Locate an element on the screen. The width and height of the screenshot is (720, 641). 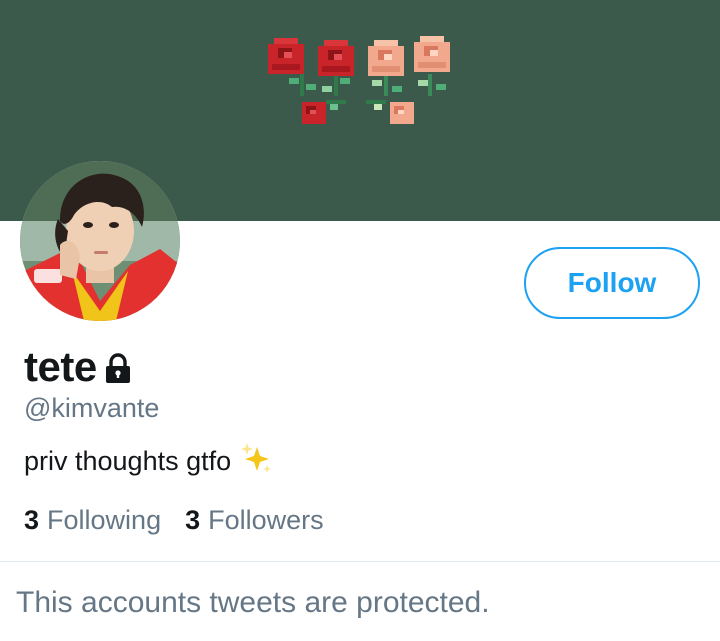
following-label: Following is located at coordinates (104, 520).